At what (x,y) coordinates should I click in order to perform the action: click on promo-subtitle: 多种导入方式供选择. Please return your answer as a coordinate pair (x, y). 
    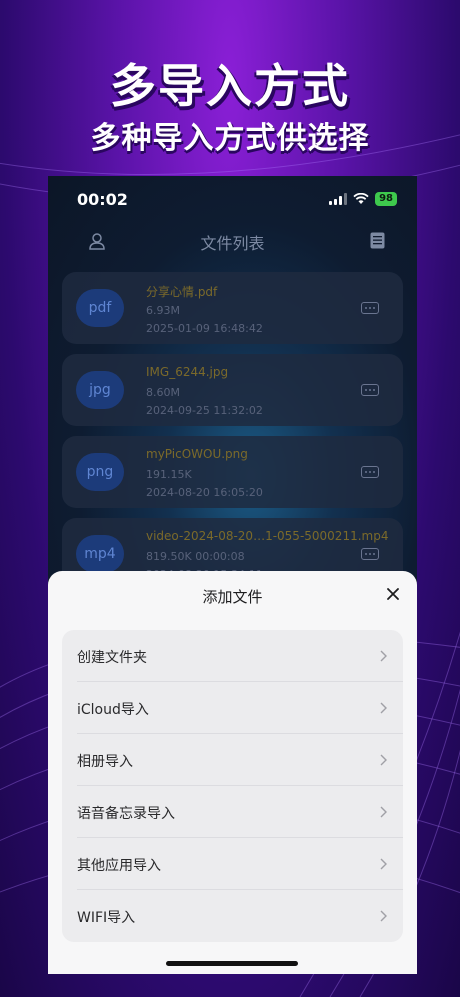
    Looking at the image, I should click on (230, 138).